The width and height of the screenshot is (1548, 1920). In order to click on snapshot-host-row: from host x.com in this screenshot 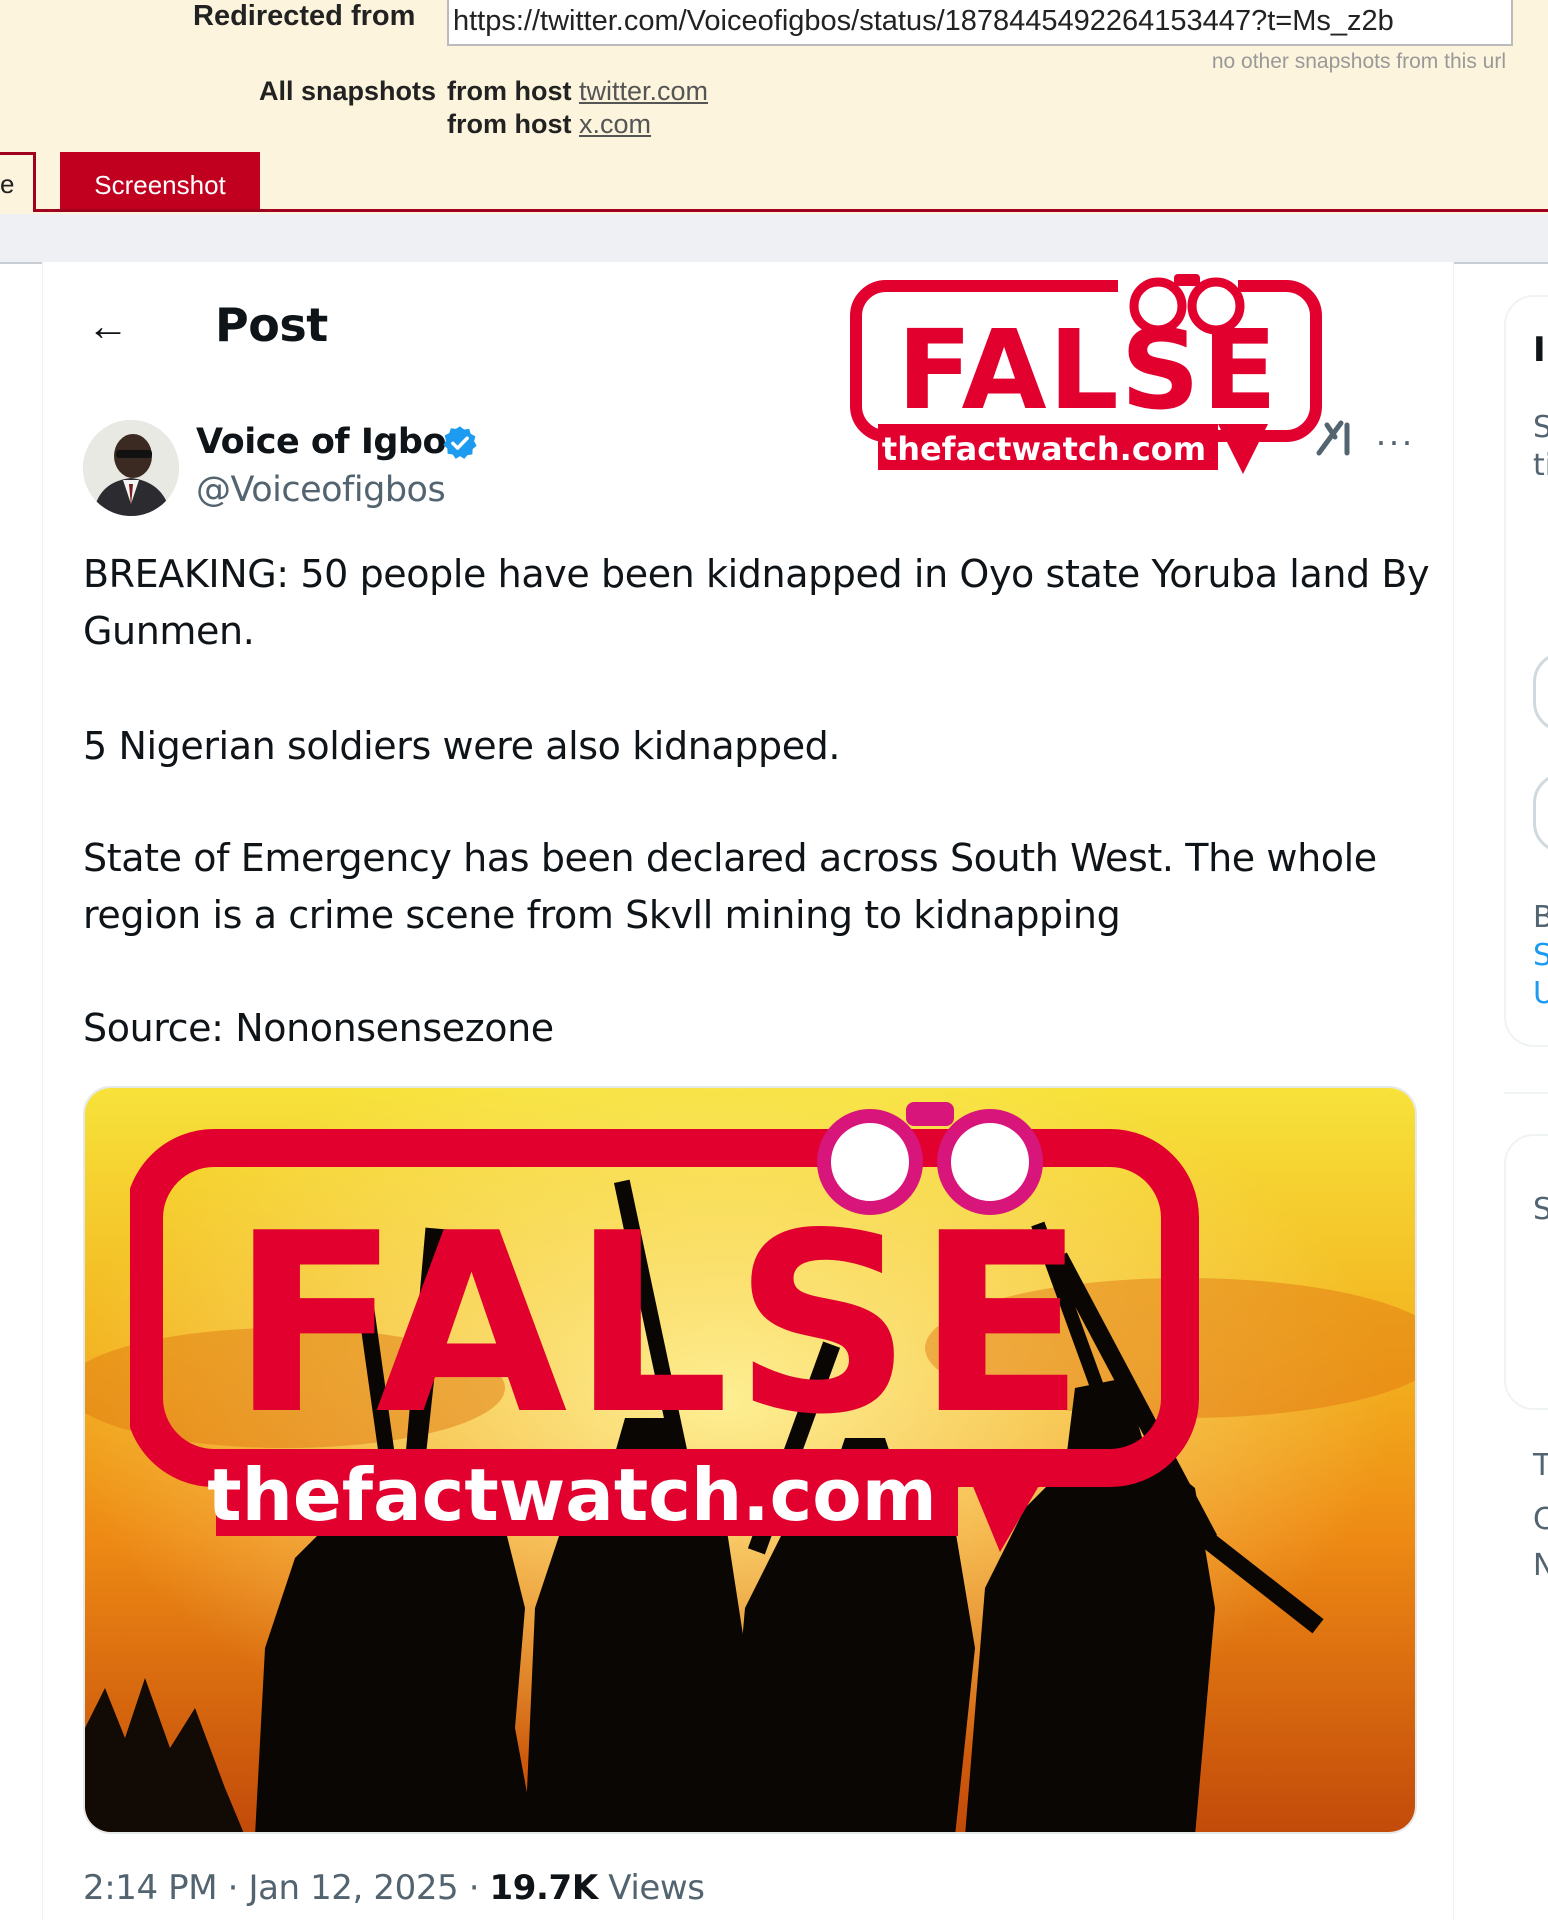, I will do `click(549, 124)`.